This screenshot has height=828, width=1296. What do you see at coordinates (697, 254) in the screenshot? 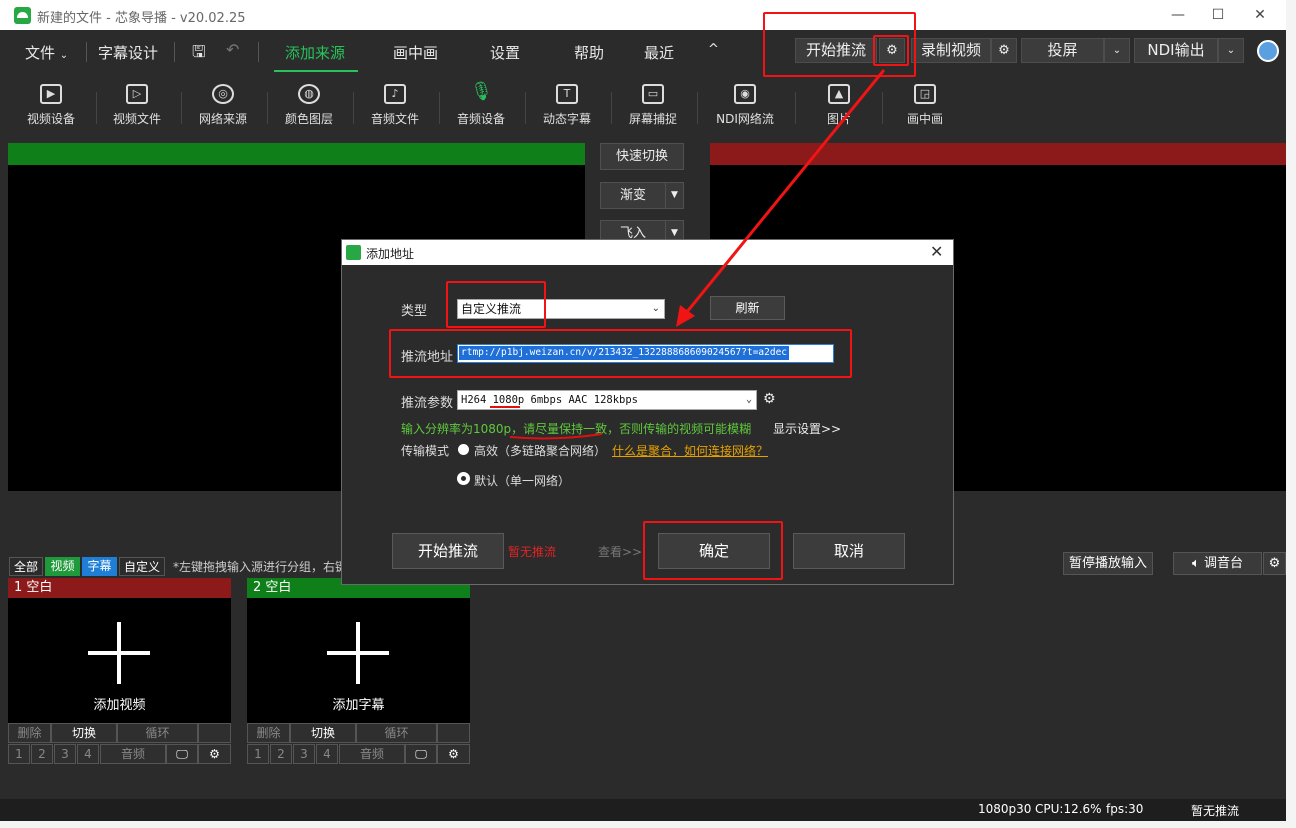
I see `annotation-arrow` at bounding box center [697, 254].